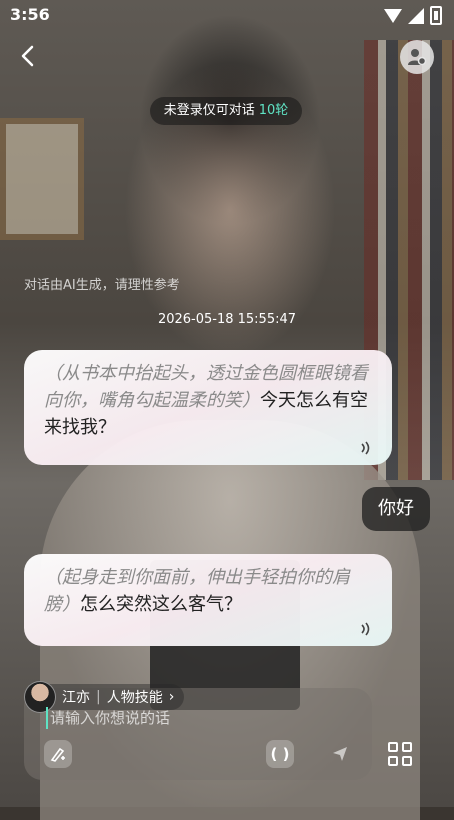  What do you see at coordinates (199, 718) in the screenshot?
I see `message-input` at bounding box center [199, 718].